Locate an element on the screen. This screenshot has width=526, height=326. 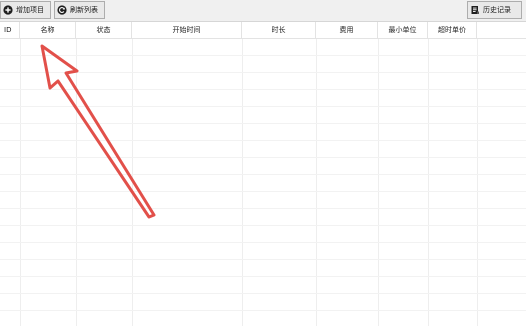
grid-header: ID 名称 状态 开始时间 时长 费用 最小单位 超时单价 is located at coordinates (263, 30).